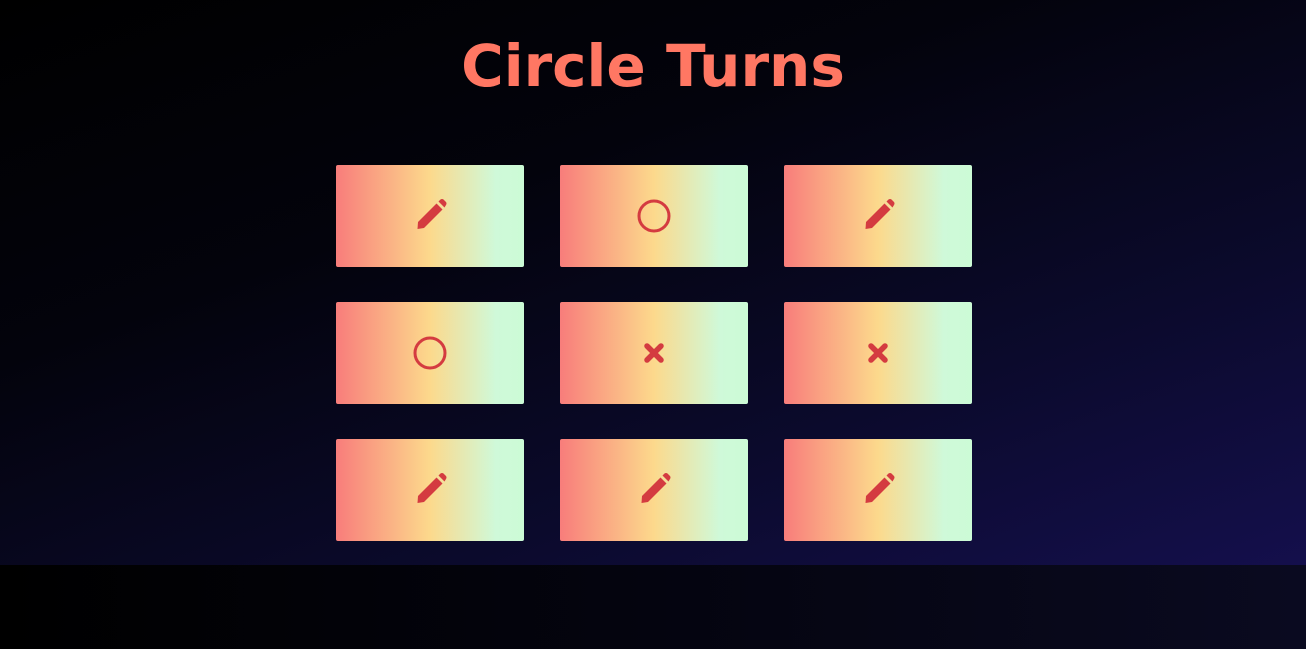 Image resolution: width=1306 pixels, height=649 pixels. Describe the element at coordinates (653, 66) in the screenshot. I see `page-title: Circle Turns` at that location.